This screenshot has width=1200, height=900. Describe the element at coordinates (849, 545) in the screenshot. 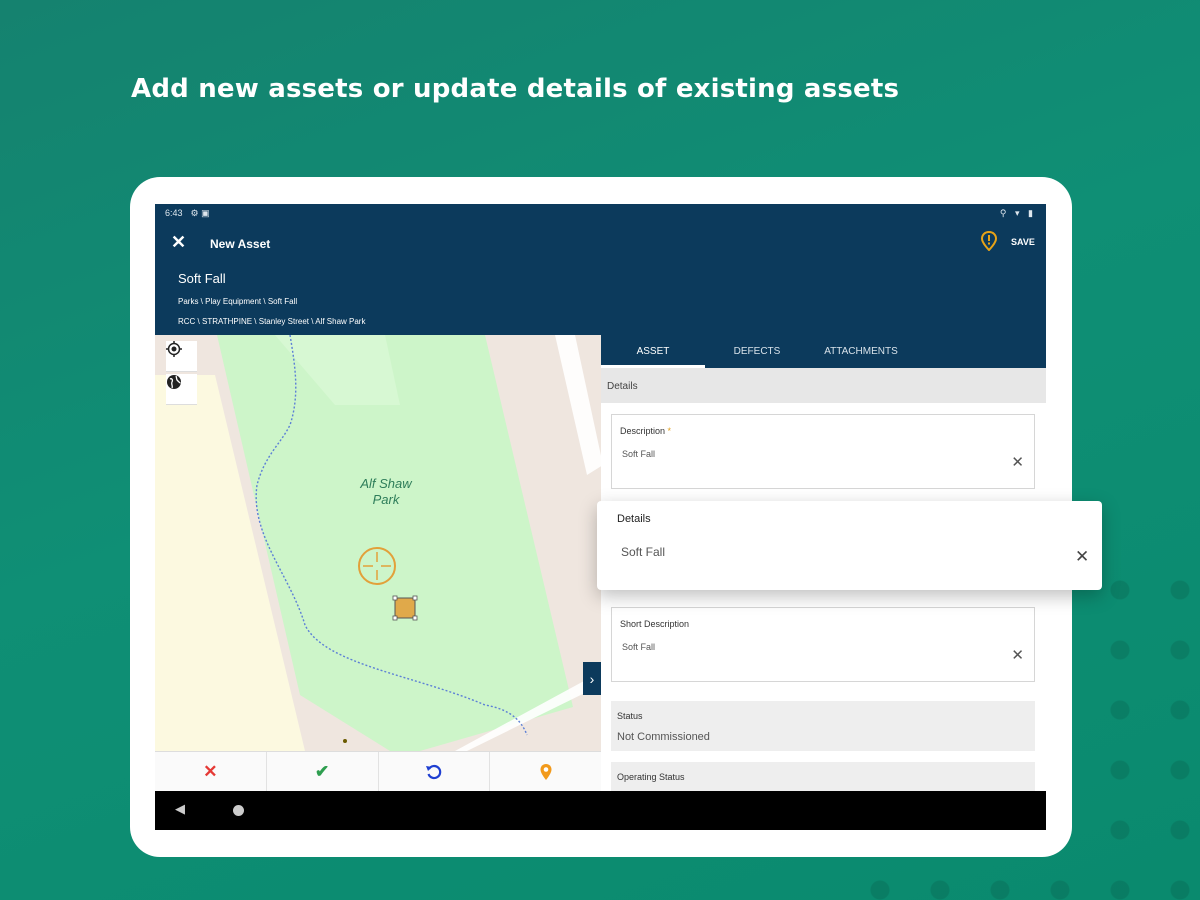

I see `details-popup: Details Soft Fall ✕` at that location.